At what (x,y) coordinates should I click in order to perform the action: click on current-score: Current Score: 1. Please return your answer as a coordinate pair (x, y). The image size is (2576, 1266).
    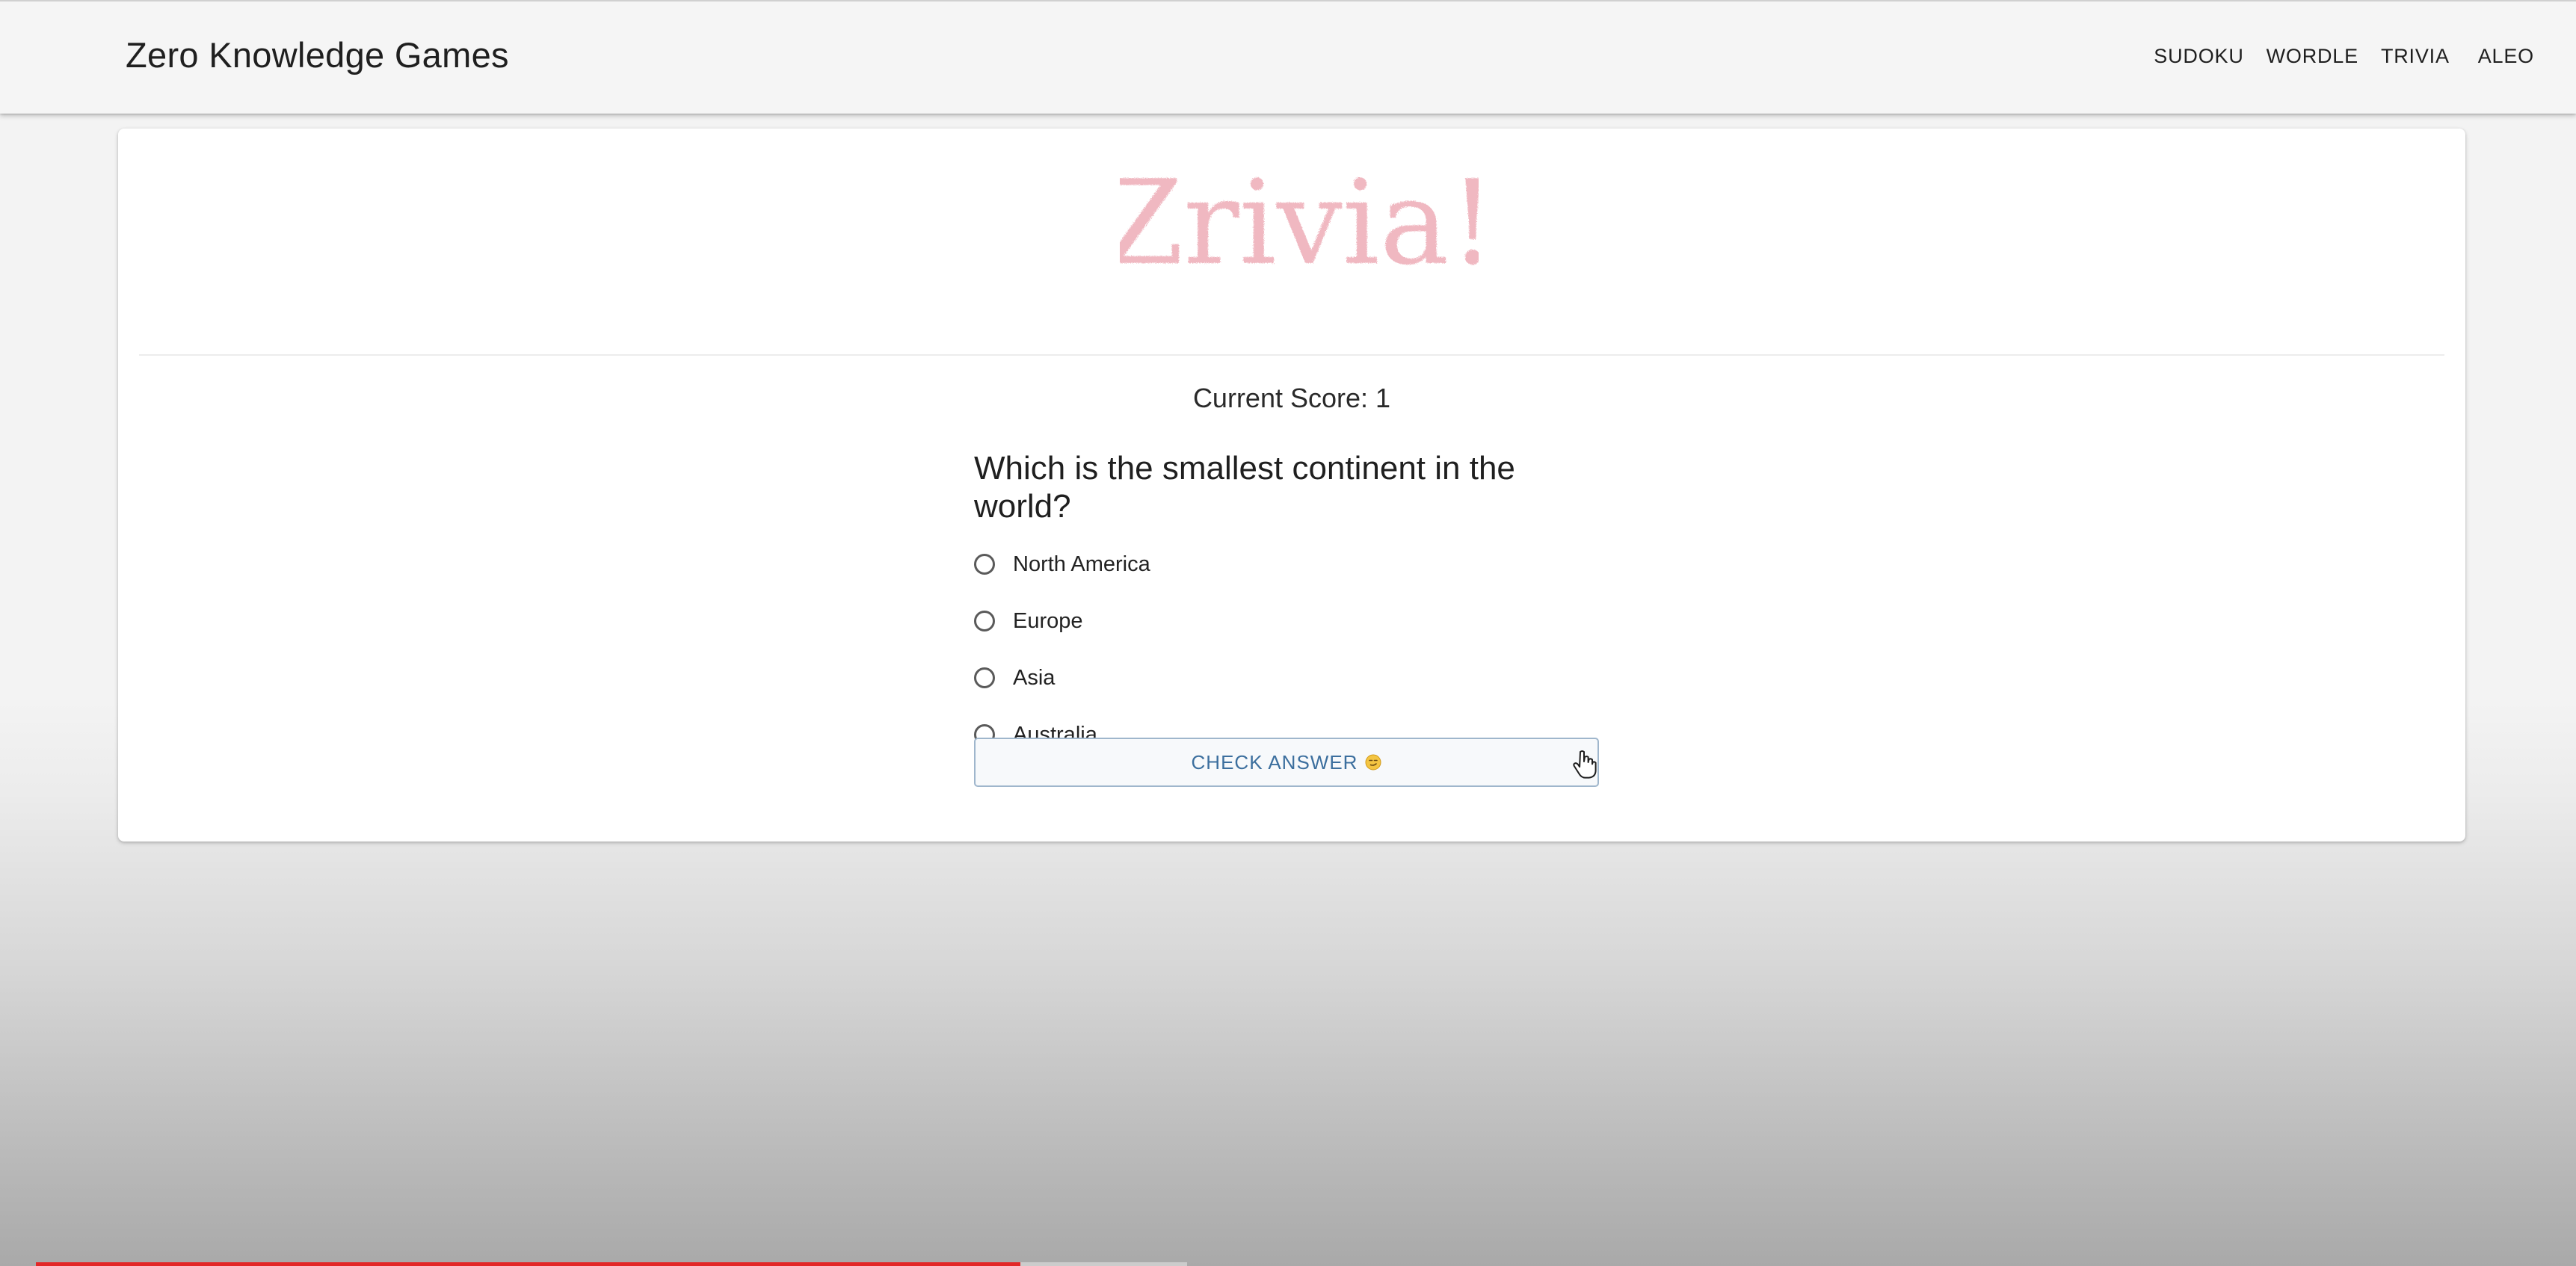
    Looking at the image, I should click on (1291, 398).